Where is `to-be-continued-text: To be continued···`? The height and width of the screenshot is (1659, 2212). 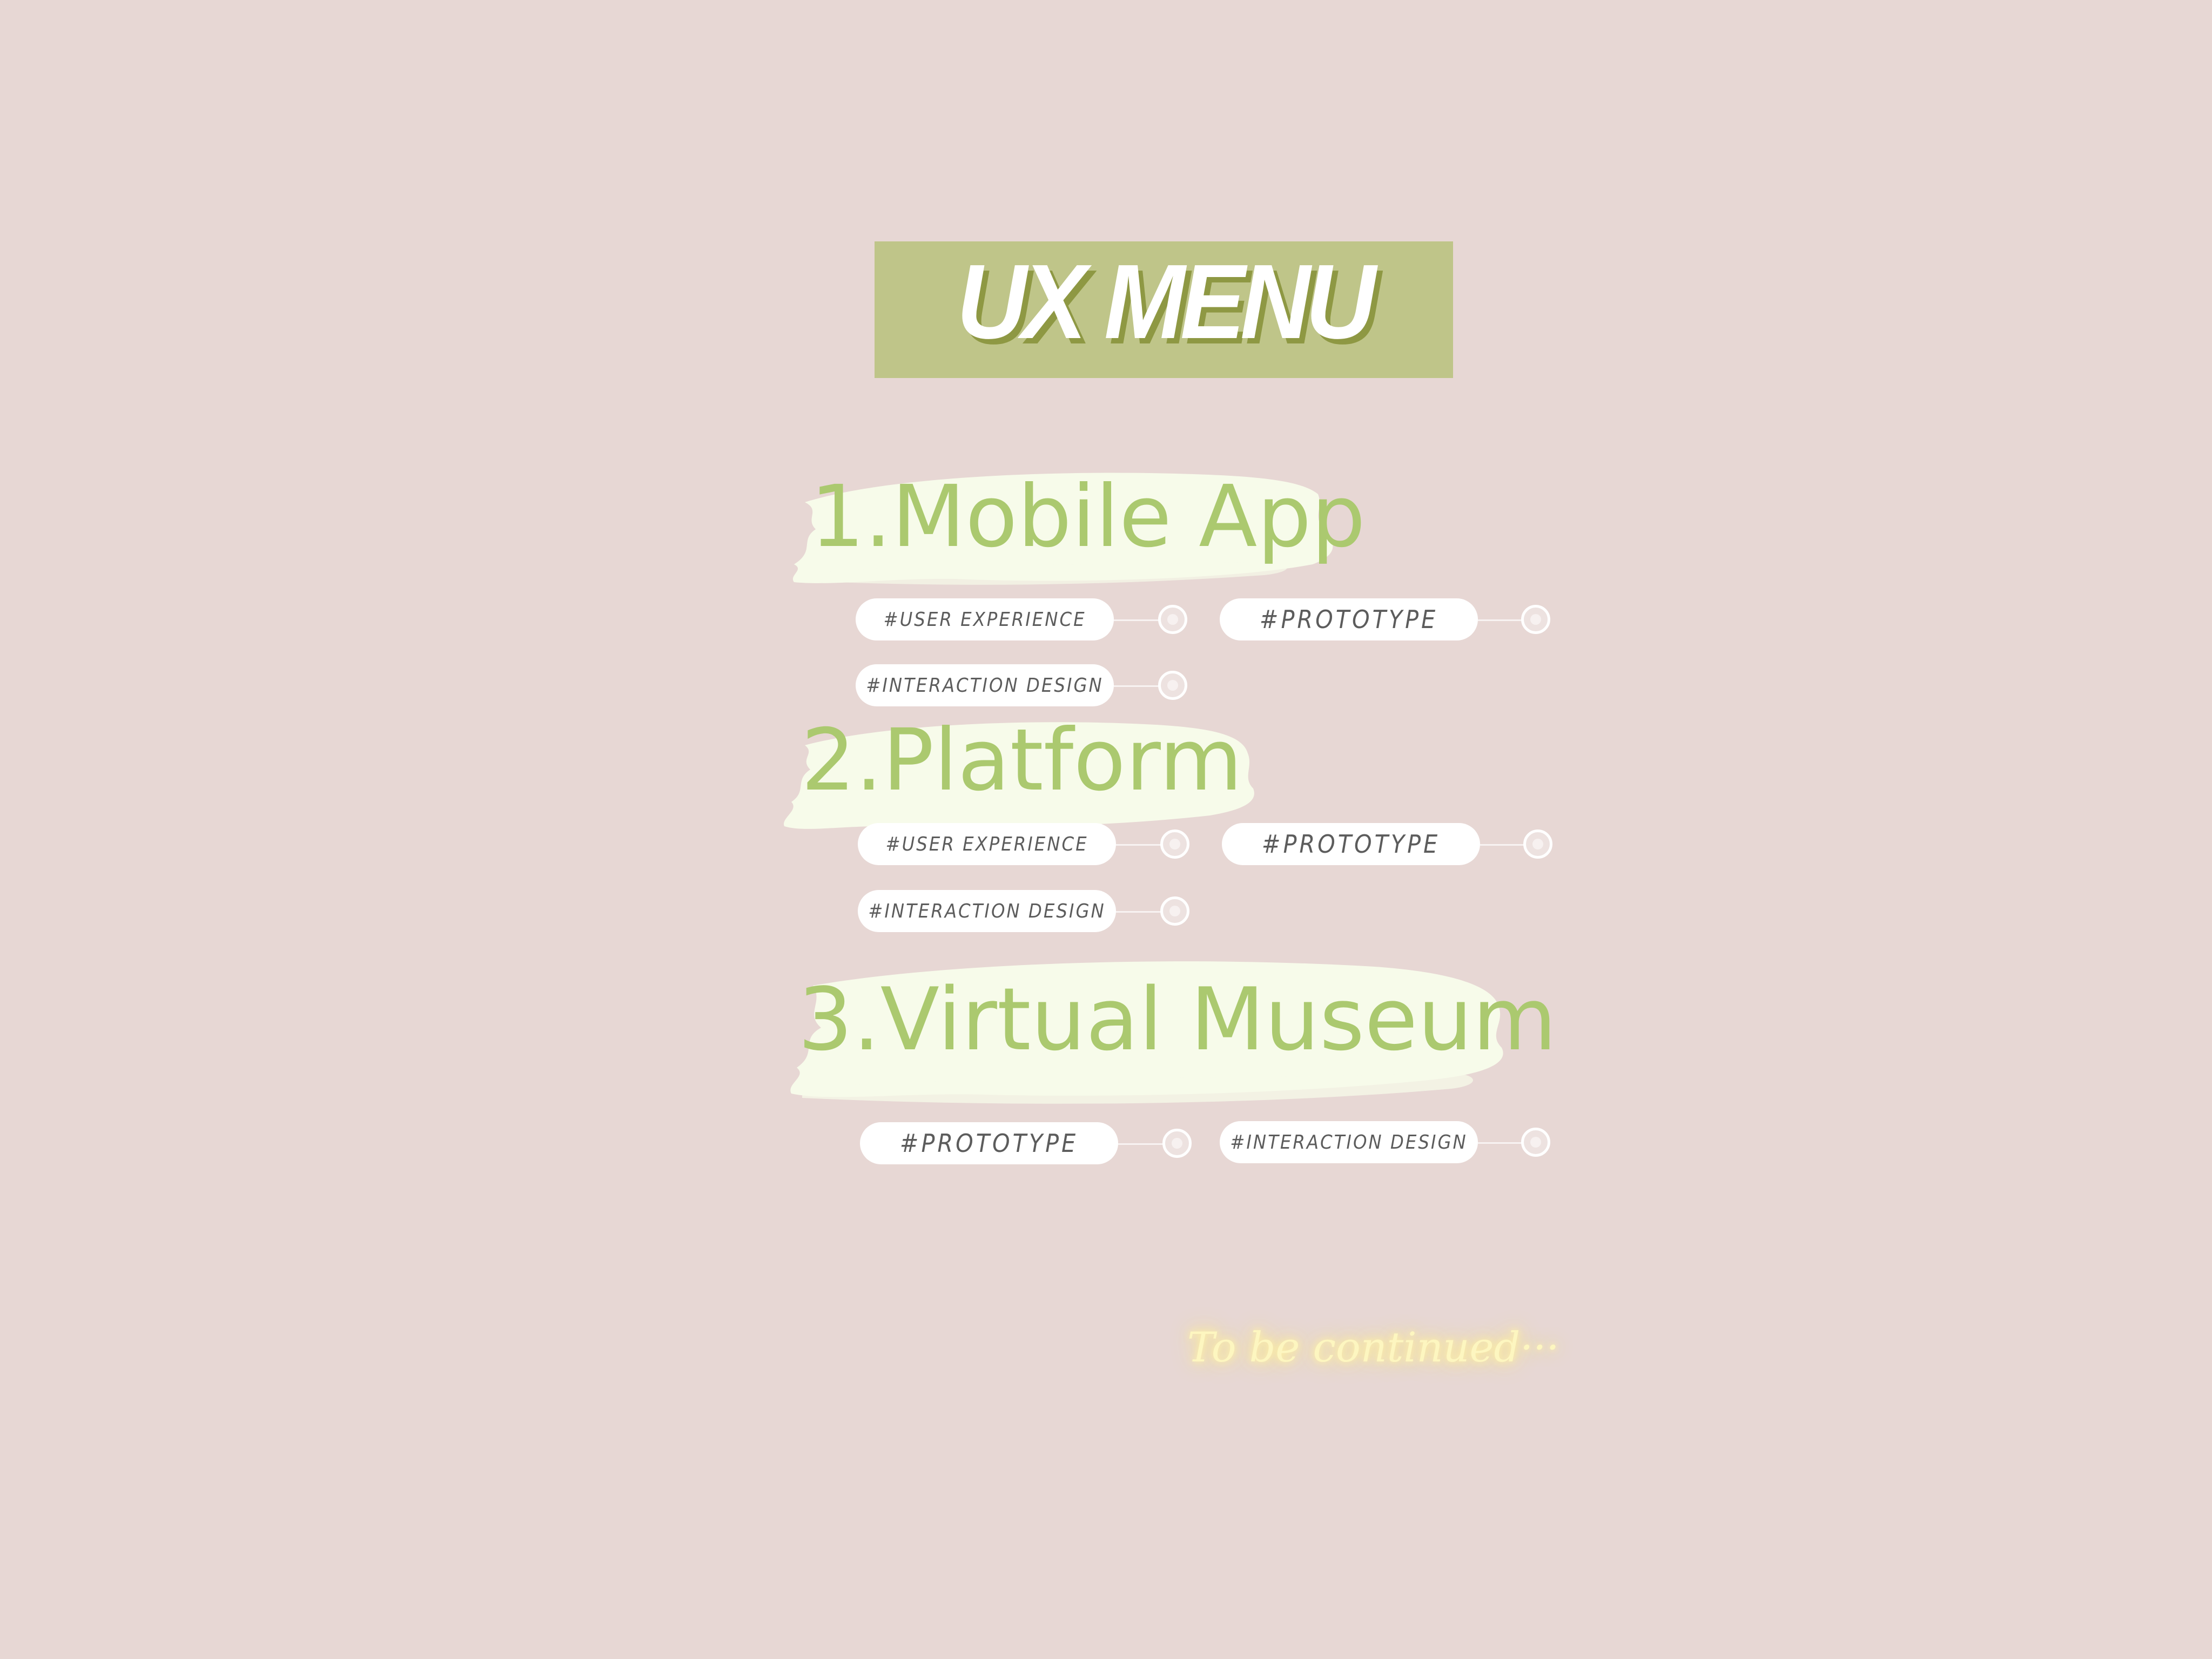
to-be-continued-text: To be continued··· is located at coordinates (1373, 1347).